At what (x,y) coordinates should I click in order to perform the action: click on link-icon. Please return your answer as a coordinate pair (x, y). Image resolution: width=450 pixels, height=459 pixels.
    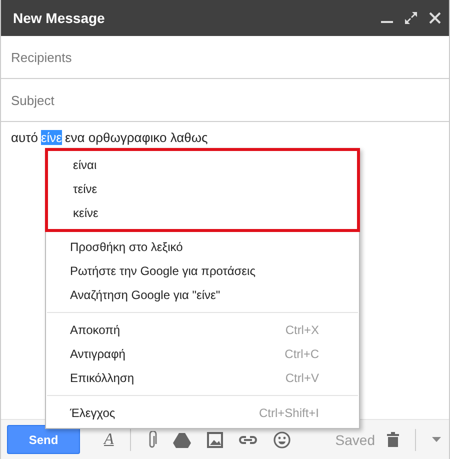
    Looking at the image, I should click on (247, 439).